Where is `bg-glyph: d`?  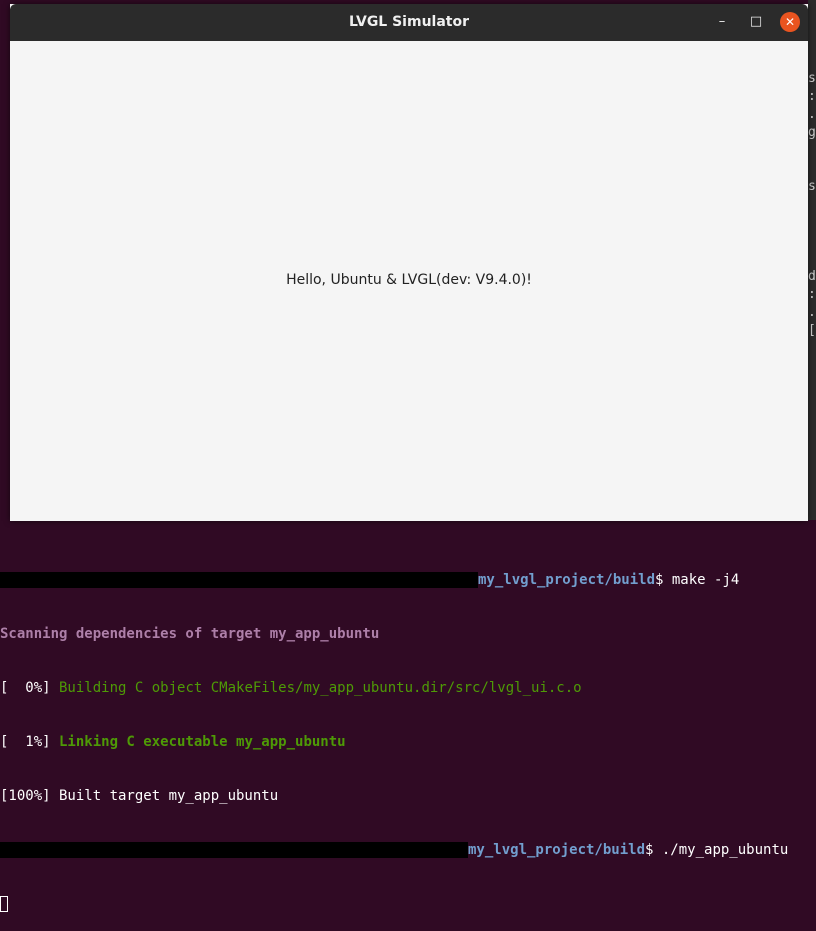 bg-glyph: d is located at coordinates (812, 276).